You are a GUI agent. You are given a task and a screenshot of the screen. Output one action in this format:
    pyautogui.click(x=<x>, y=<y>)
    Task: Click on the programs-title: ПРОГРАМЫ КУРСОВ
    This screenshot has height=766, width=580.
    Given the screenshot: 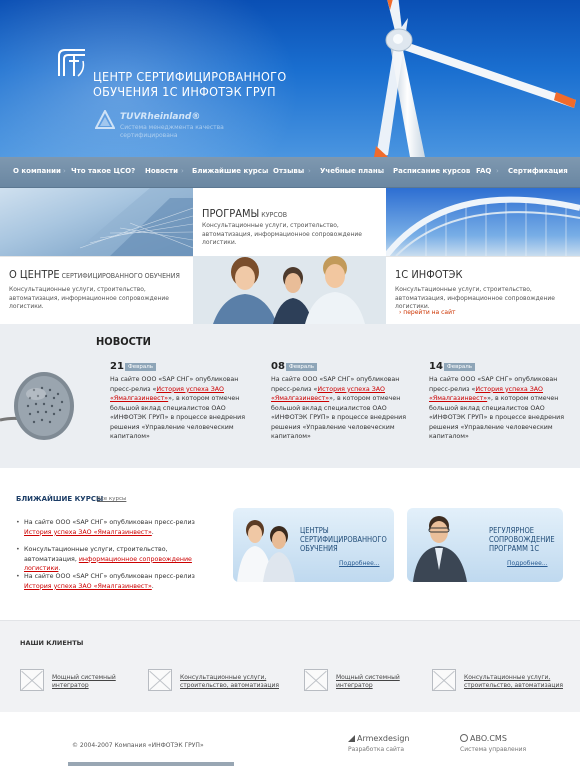 What is the action you would take?
    pyautogui.click(x=244, y=213)
    